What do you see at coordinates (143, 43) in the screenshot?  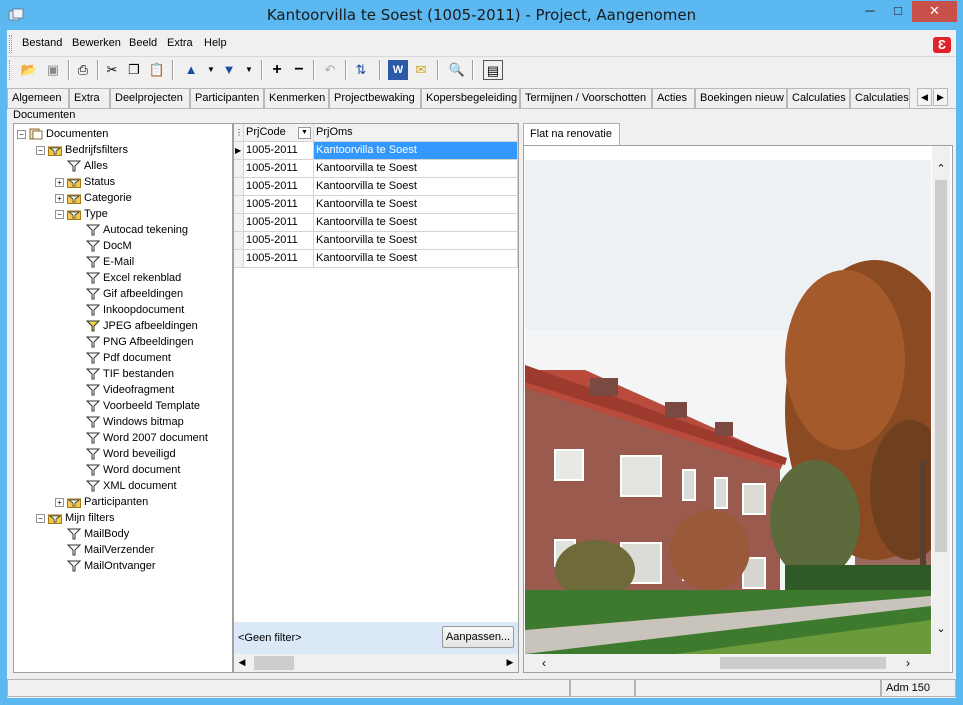 I see `menu-beeld: Beeld` at bounding box center [143, 43].